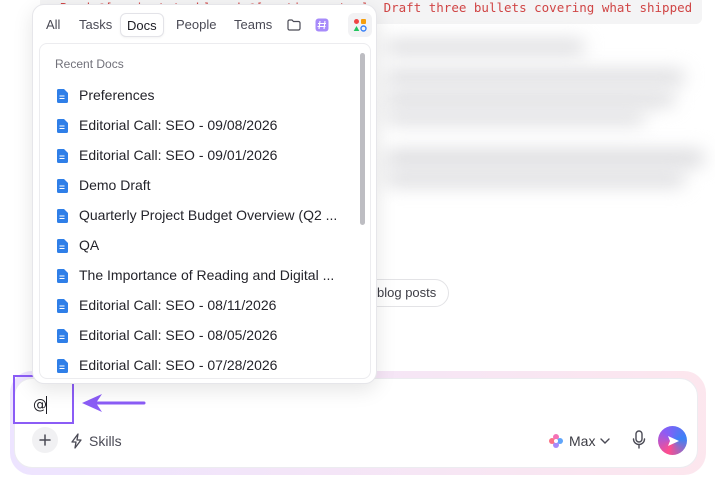  I want to click on plus-icon, so click(45, 440).